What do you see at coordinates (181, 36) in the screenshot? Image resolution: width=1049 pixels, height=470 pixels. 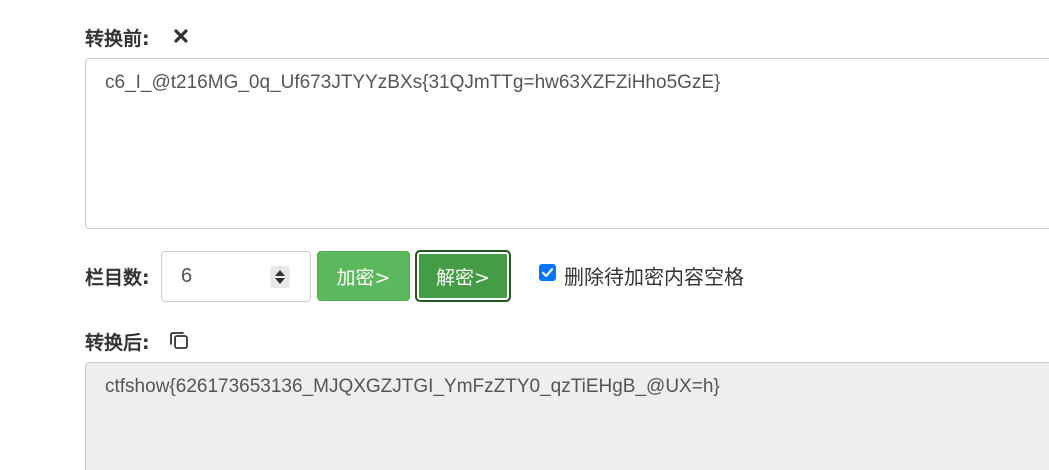 I see `close-icon` at bounding box center [181, 36].